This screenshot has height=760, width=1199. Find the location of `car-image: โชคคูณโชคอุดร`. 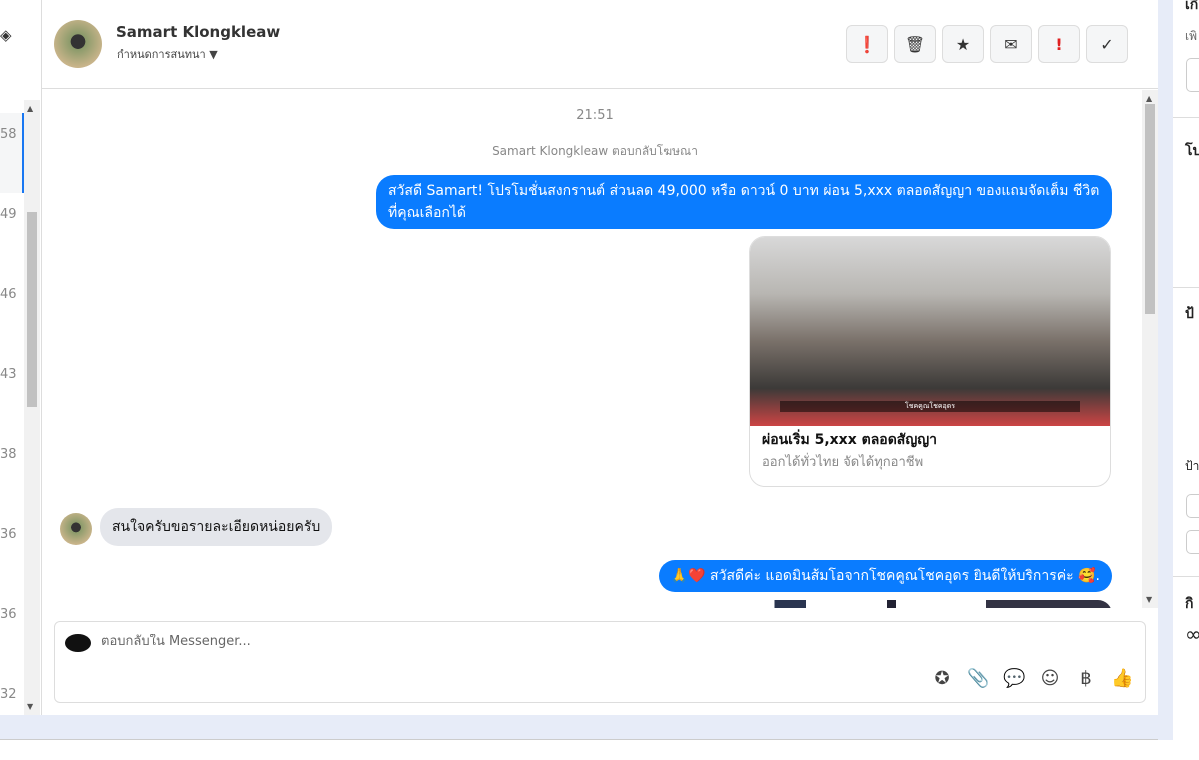

car-image: โชคคูณโชคอุดร is located at coordinates (930, 331).